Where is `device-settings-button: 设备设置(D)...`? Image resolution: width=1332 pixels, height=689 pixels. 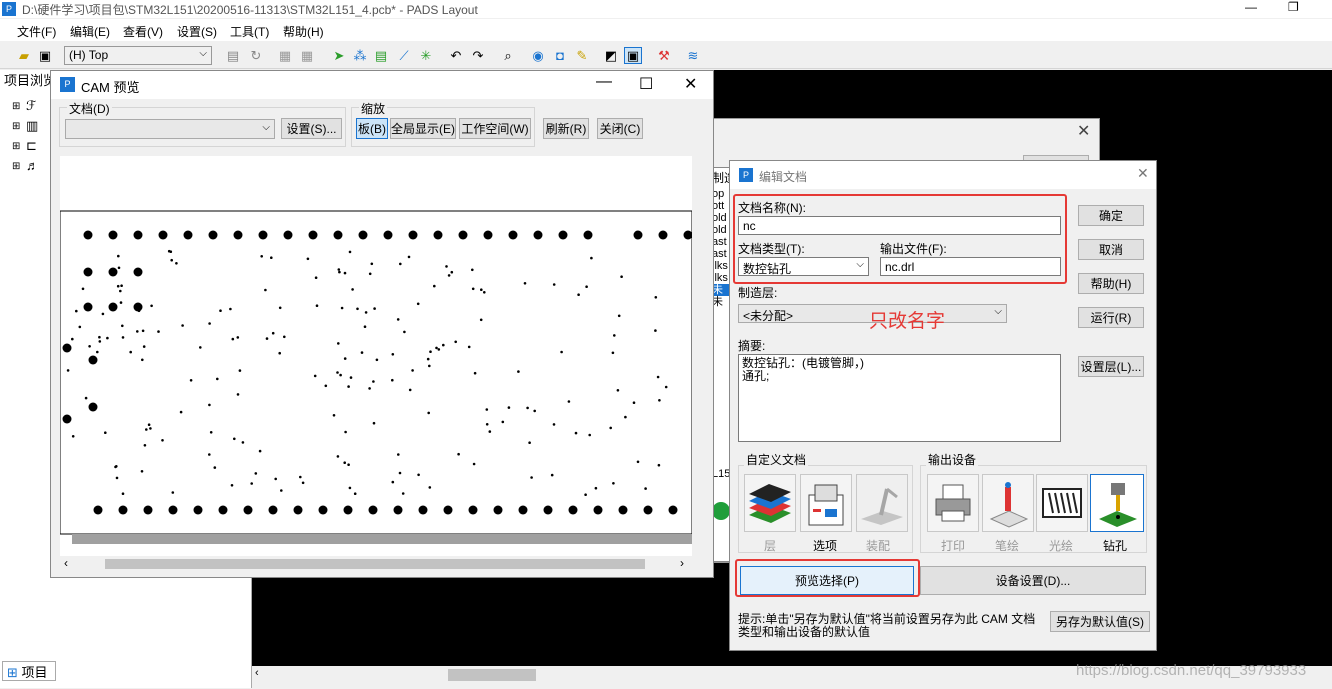 device-settings-button: 设备设置(D)... is located at coordinates (1033, 580).